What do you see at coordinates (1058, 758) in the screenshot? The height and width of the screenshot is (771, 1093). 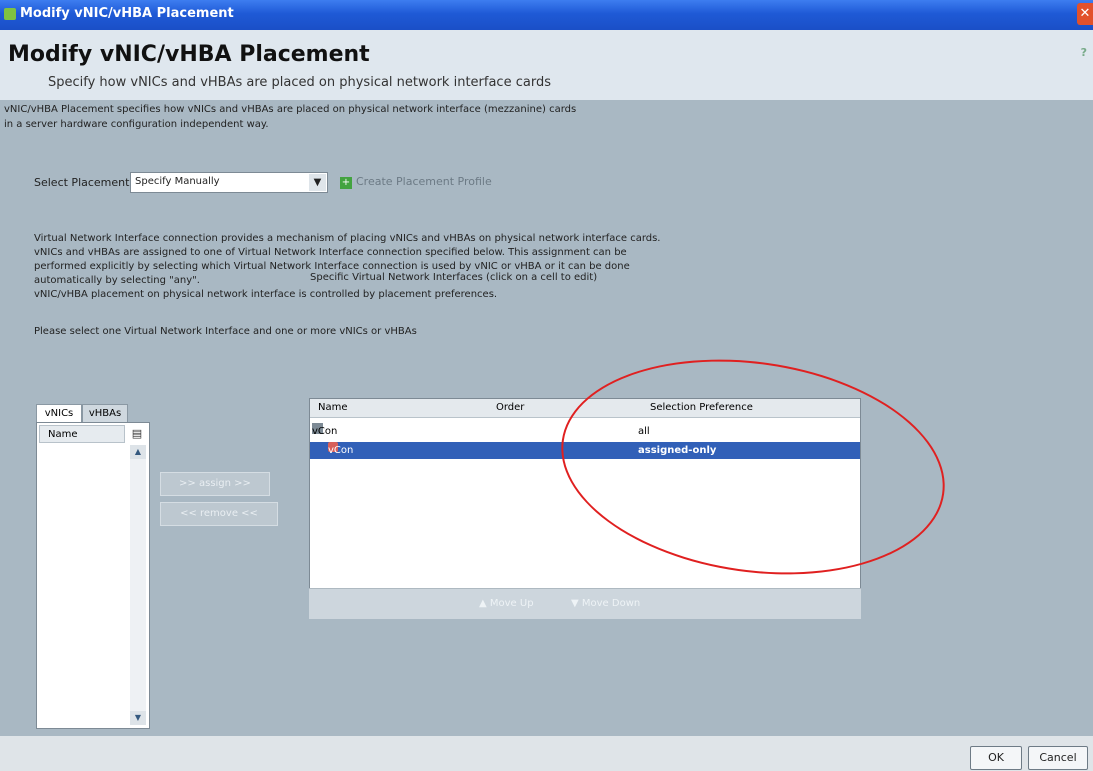 I see `cancel-button: Cancel` at bounding box center [1058, 758].